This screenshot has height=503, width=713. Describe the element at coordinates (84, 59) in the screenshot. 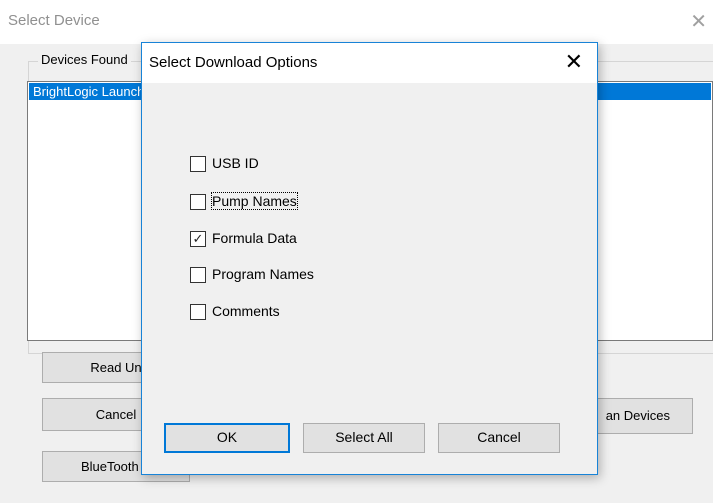

I see `devices-found-label: Devices Found` at that location.